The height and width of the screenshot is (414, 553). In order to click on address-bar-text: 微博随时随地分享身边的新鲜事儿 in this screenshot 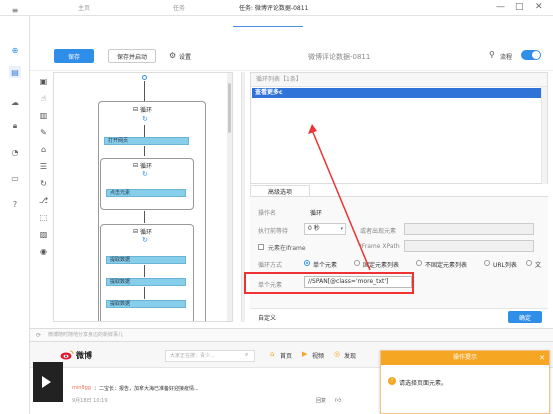, I will do `click(86, 335)`.